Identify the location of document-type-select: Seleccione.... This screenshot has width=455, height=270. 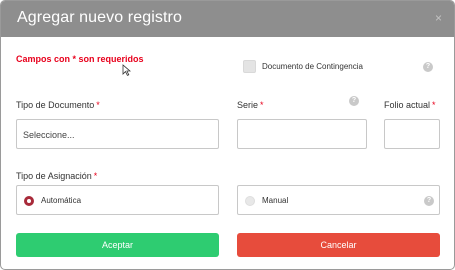
(117, 134).